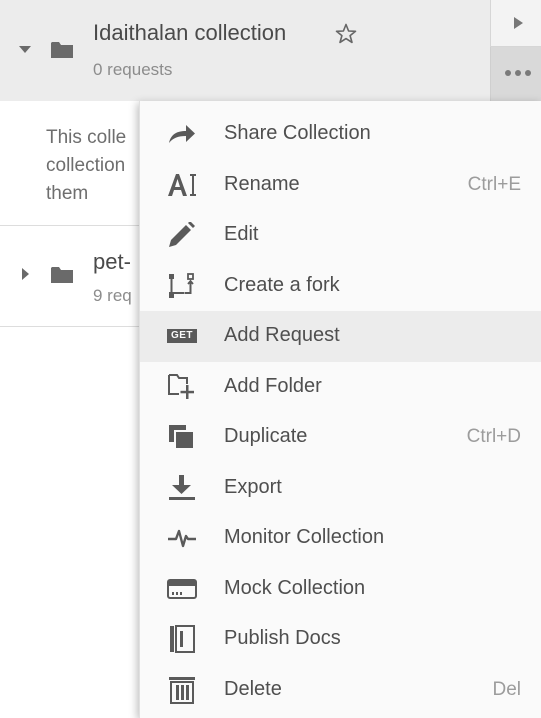  Describe the element at coordinates (241, 234) in the screenshot. I see `menu-item-label: Edit` at that location.